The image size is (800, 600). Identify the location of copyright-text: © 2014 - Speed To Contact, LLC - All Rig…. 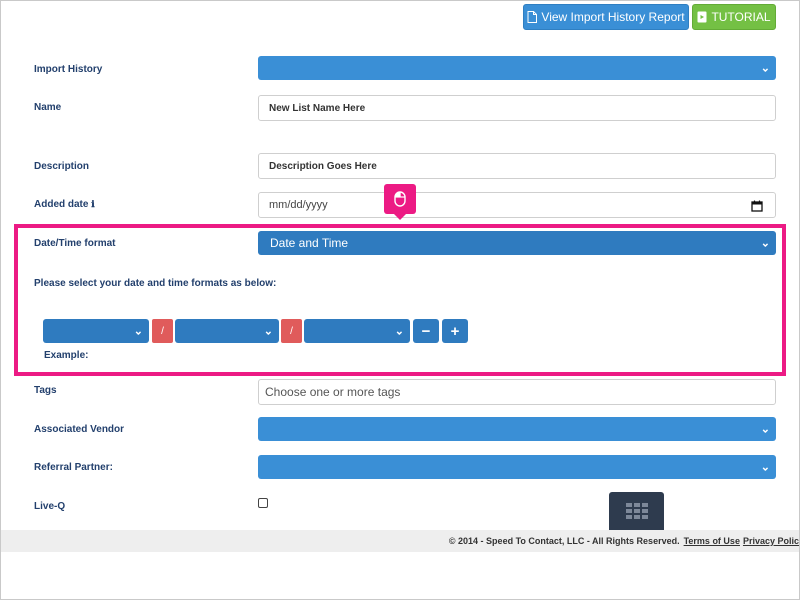
(564, 541).